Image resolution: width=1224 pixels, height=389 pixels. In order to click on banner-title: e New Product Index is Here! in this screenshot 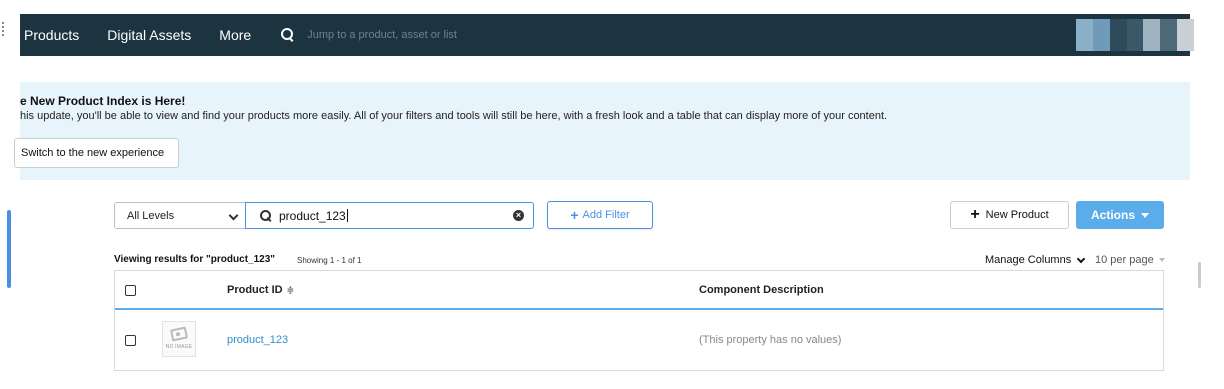, I will do `click(103, 101)`.